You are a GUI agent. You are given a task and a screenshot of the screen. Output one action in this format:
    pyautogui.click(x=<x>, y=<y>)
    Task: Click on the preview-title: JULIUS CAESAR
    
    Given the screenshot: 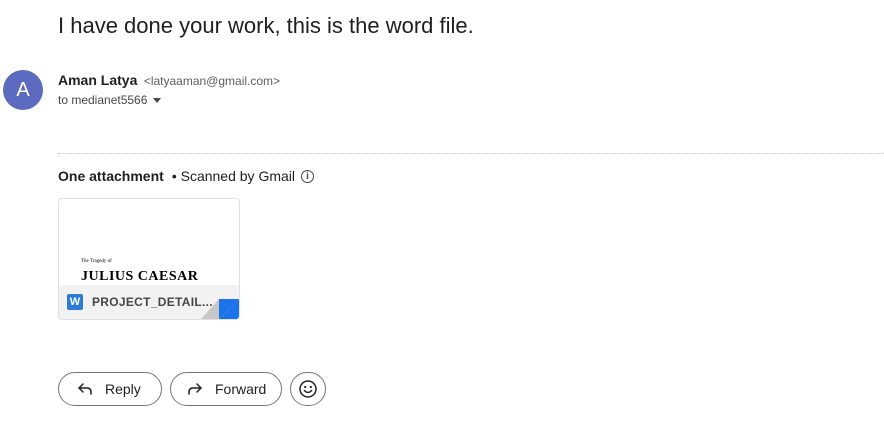 What is the action you would take?
    pyautogui.click(x=140, y=276)
    